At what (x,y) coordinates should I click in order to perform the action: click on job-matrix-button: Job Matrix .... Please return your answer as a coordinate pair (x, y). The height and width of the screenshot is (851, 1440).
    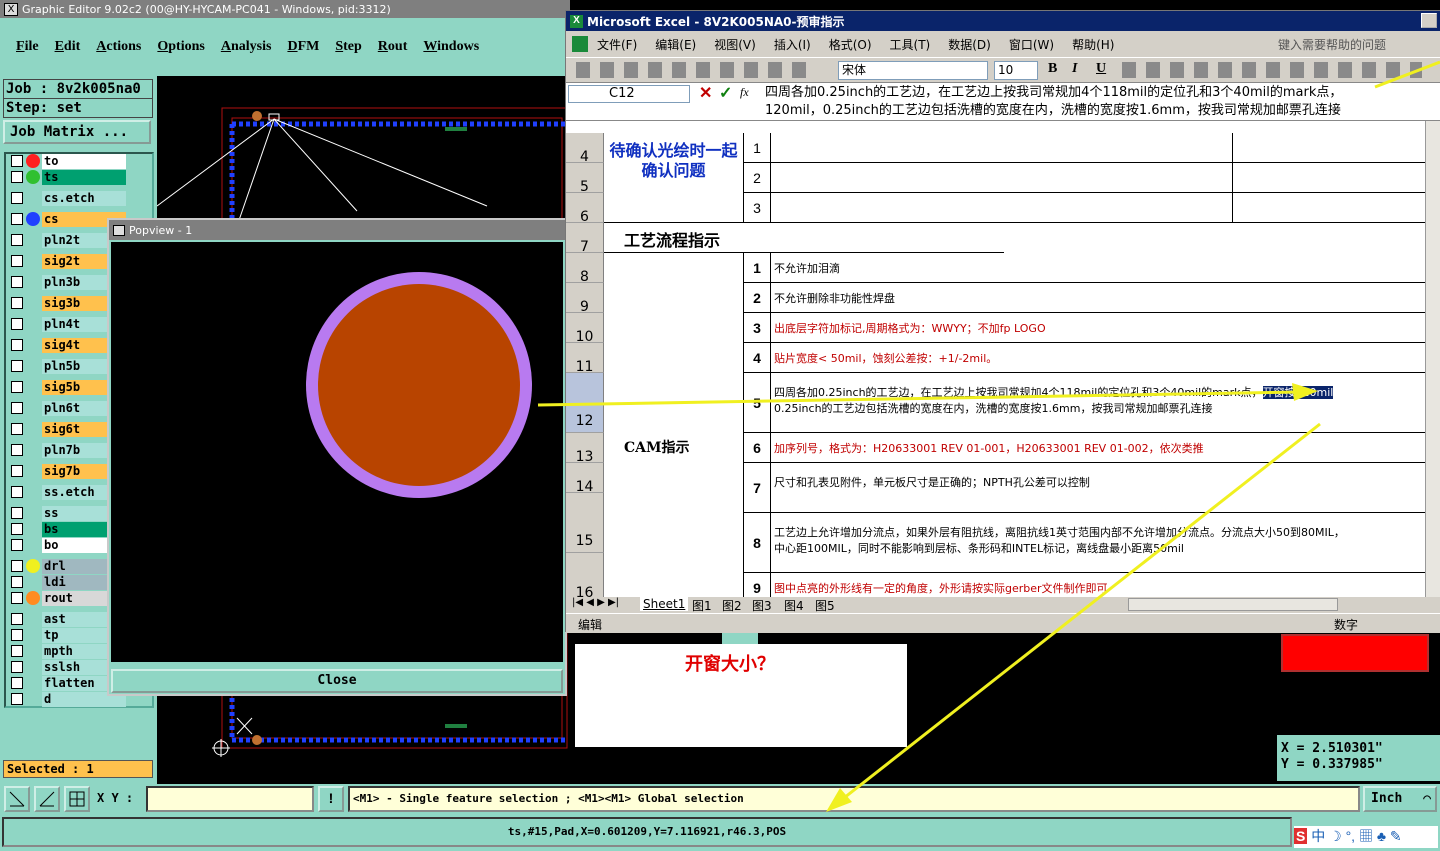
    Looking at the image, I should click on (77, 132).